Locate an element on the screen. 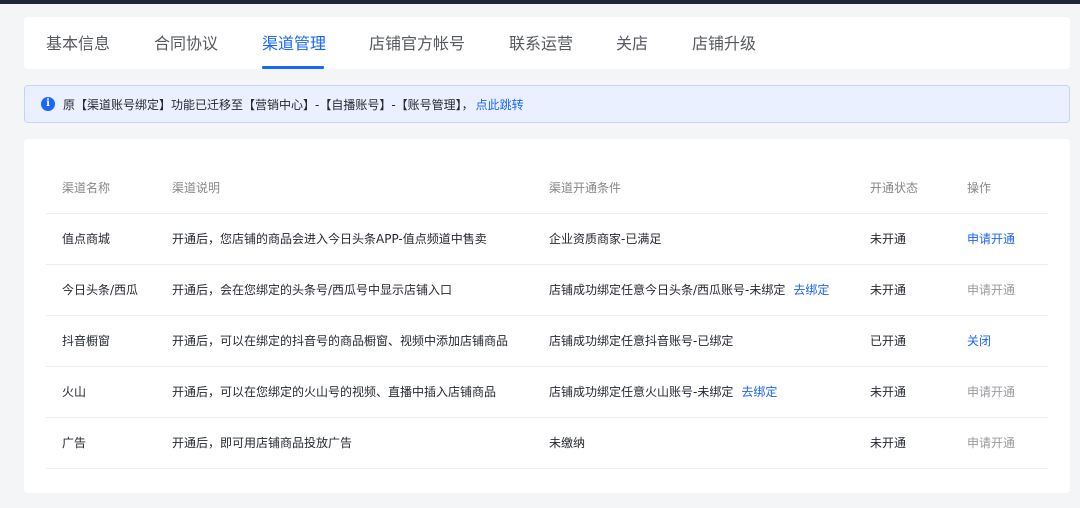 Image resolution: width=1080 pixels, height=508 pixels. channel-condition: 店铺成功绑定任意今日头条/西瓜账号-未绑定 去绑定 is located at coordinates (689, 290).